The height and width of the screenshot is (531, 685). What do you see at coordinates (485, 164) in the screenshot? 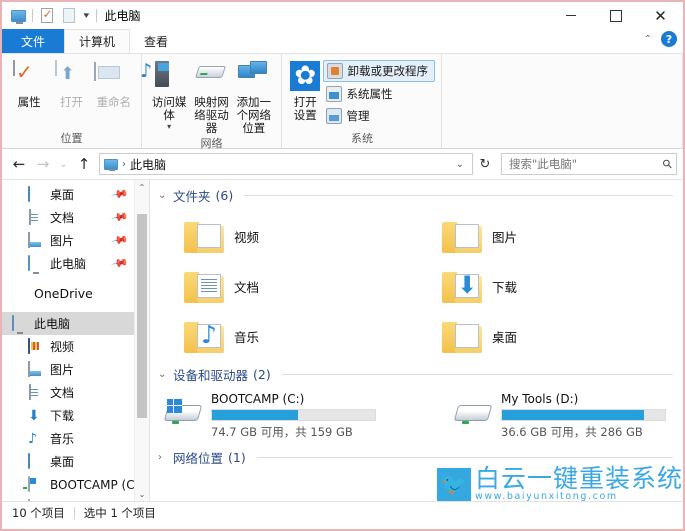
I see `refresh-icon: ↻` at bounding box center [485, 164].